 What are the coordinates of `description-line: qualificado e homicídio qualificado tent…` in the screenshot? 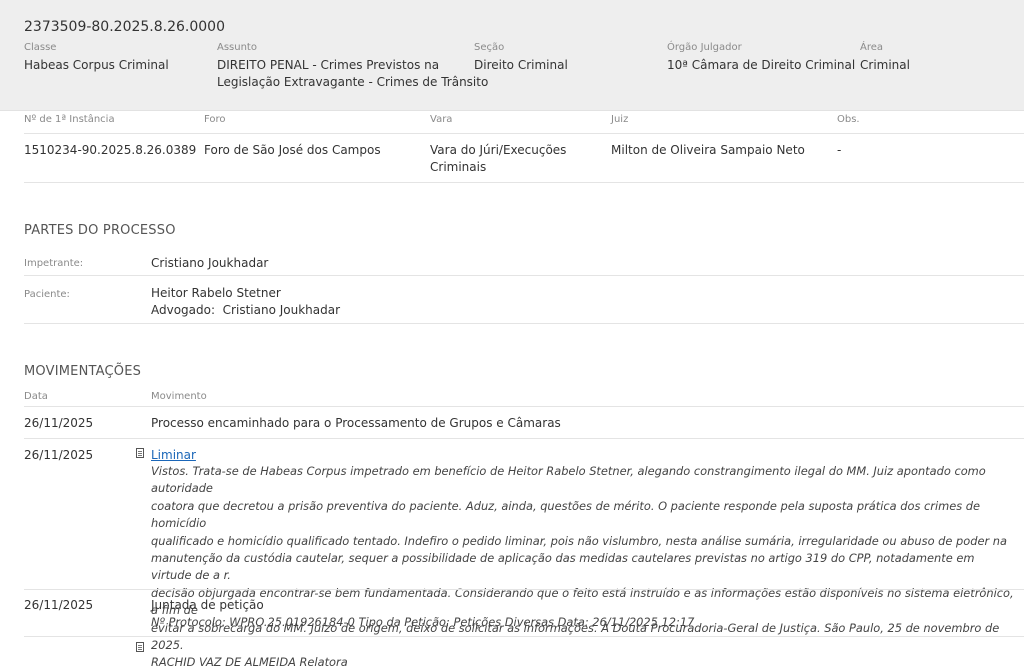 It's located at (579, 540).